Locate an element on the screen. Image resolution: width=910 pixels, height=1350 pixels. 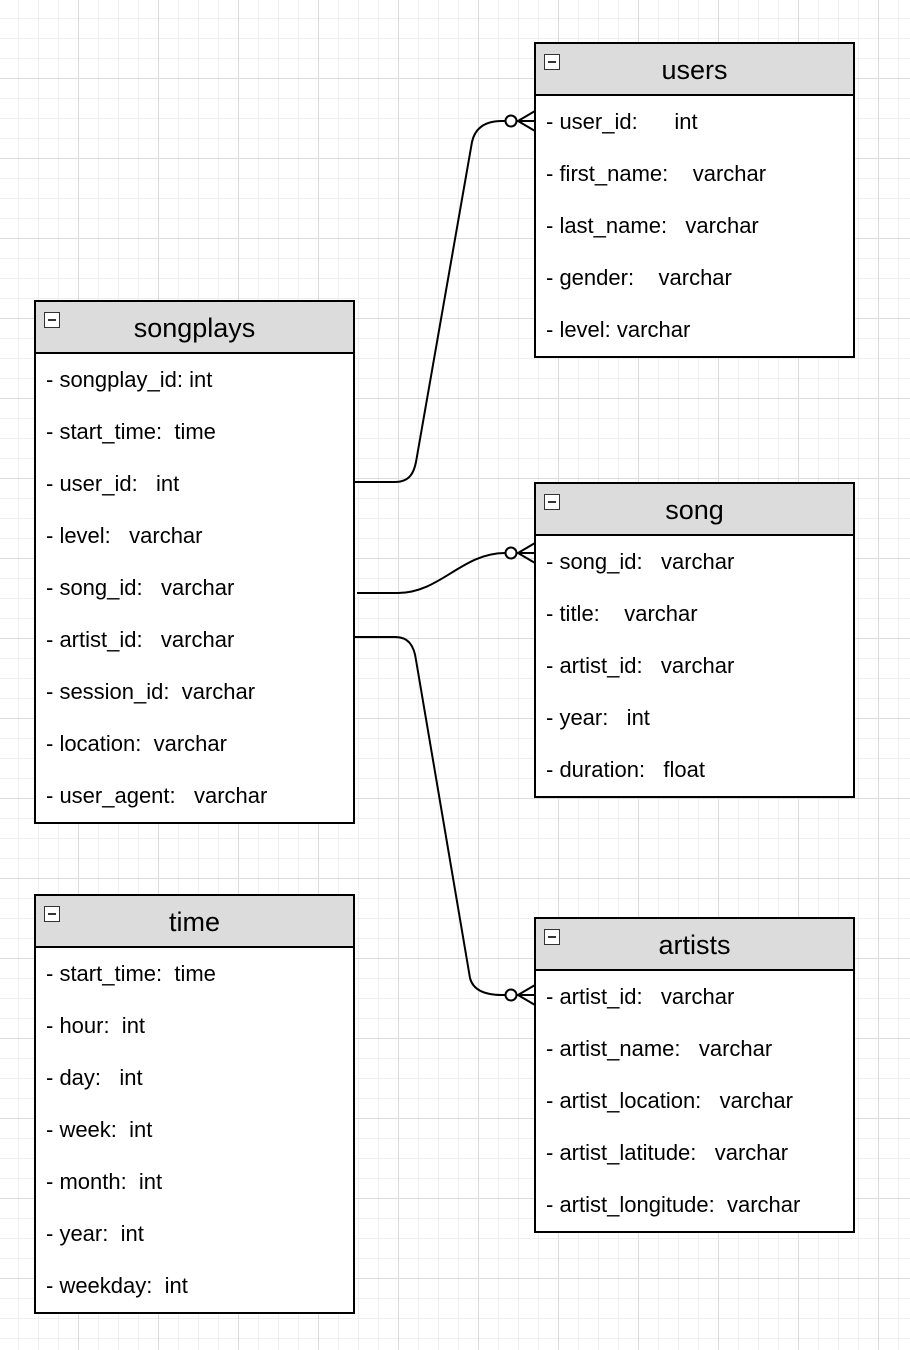
entity-field: - hour: int is located at coordinates (194, 1026).